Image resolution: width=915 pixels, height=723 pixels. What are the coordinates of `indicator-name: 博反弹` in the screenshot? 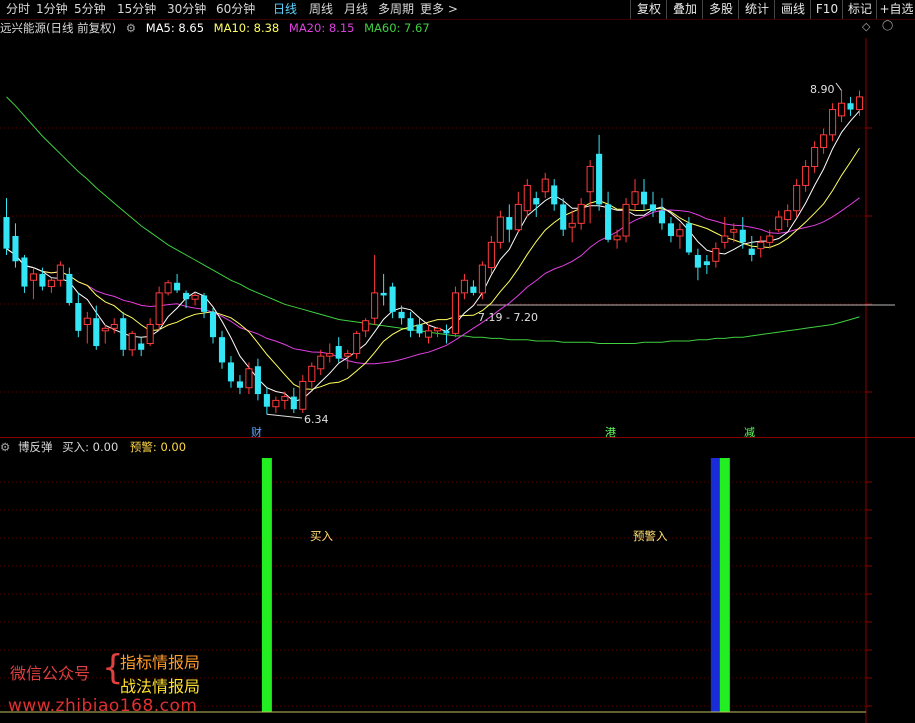 It's located at (35, 447).